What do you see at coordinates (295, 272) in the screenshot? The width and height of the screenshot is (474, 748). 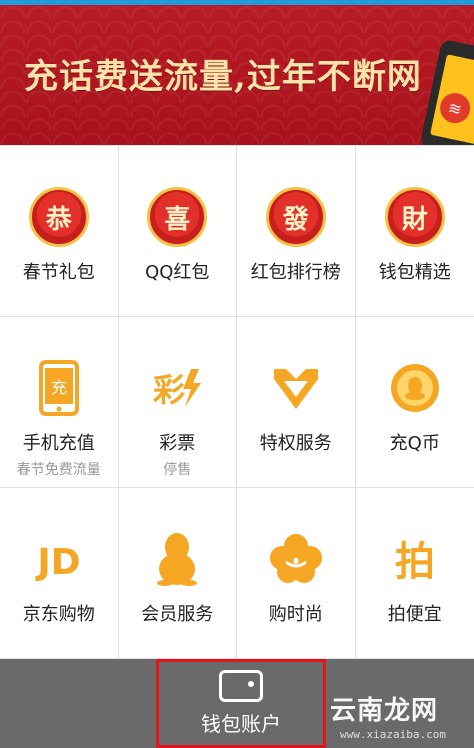 I see `grid-item-label: 红包排行榜` at bounding box center [295, 272].